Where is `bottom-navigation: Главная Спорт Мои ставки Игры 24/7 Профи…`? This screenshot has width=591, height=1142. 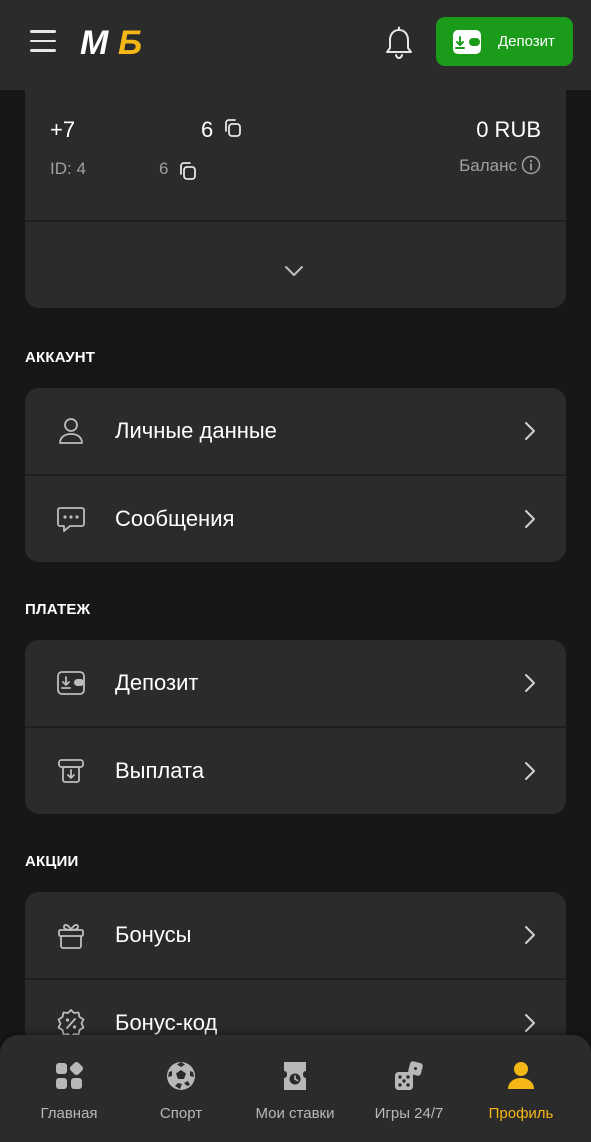
bottom-navigation: Главная Спорт Мои ставки Игры 24/7 Профи… is located at coordinates (295, 1088).